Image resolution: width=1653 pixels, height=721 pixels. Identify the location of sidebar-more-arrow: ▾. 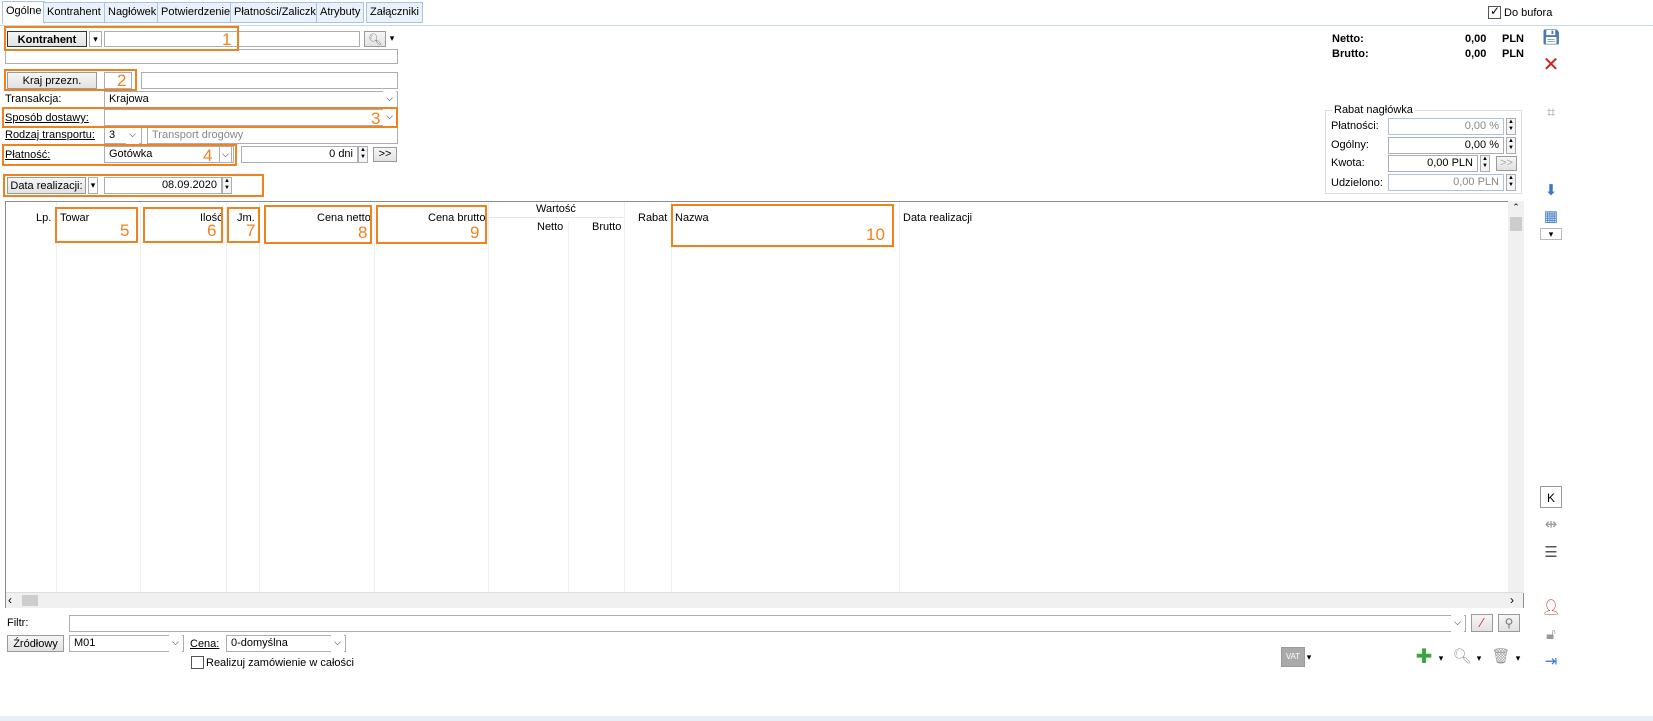
(1551, 234).